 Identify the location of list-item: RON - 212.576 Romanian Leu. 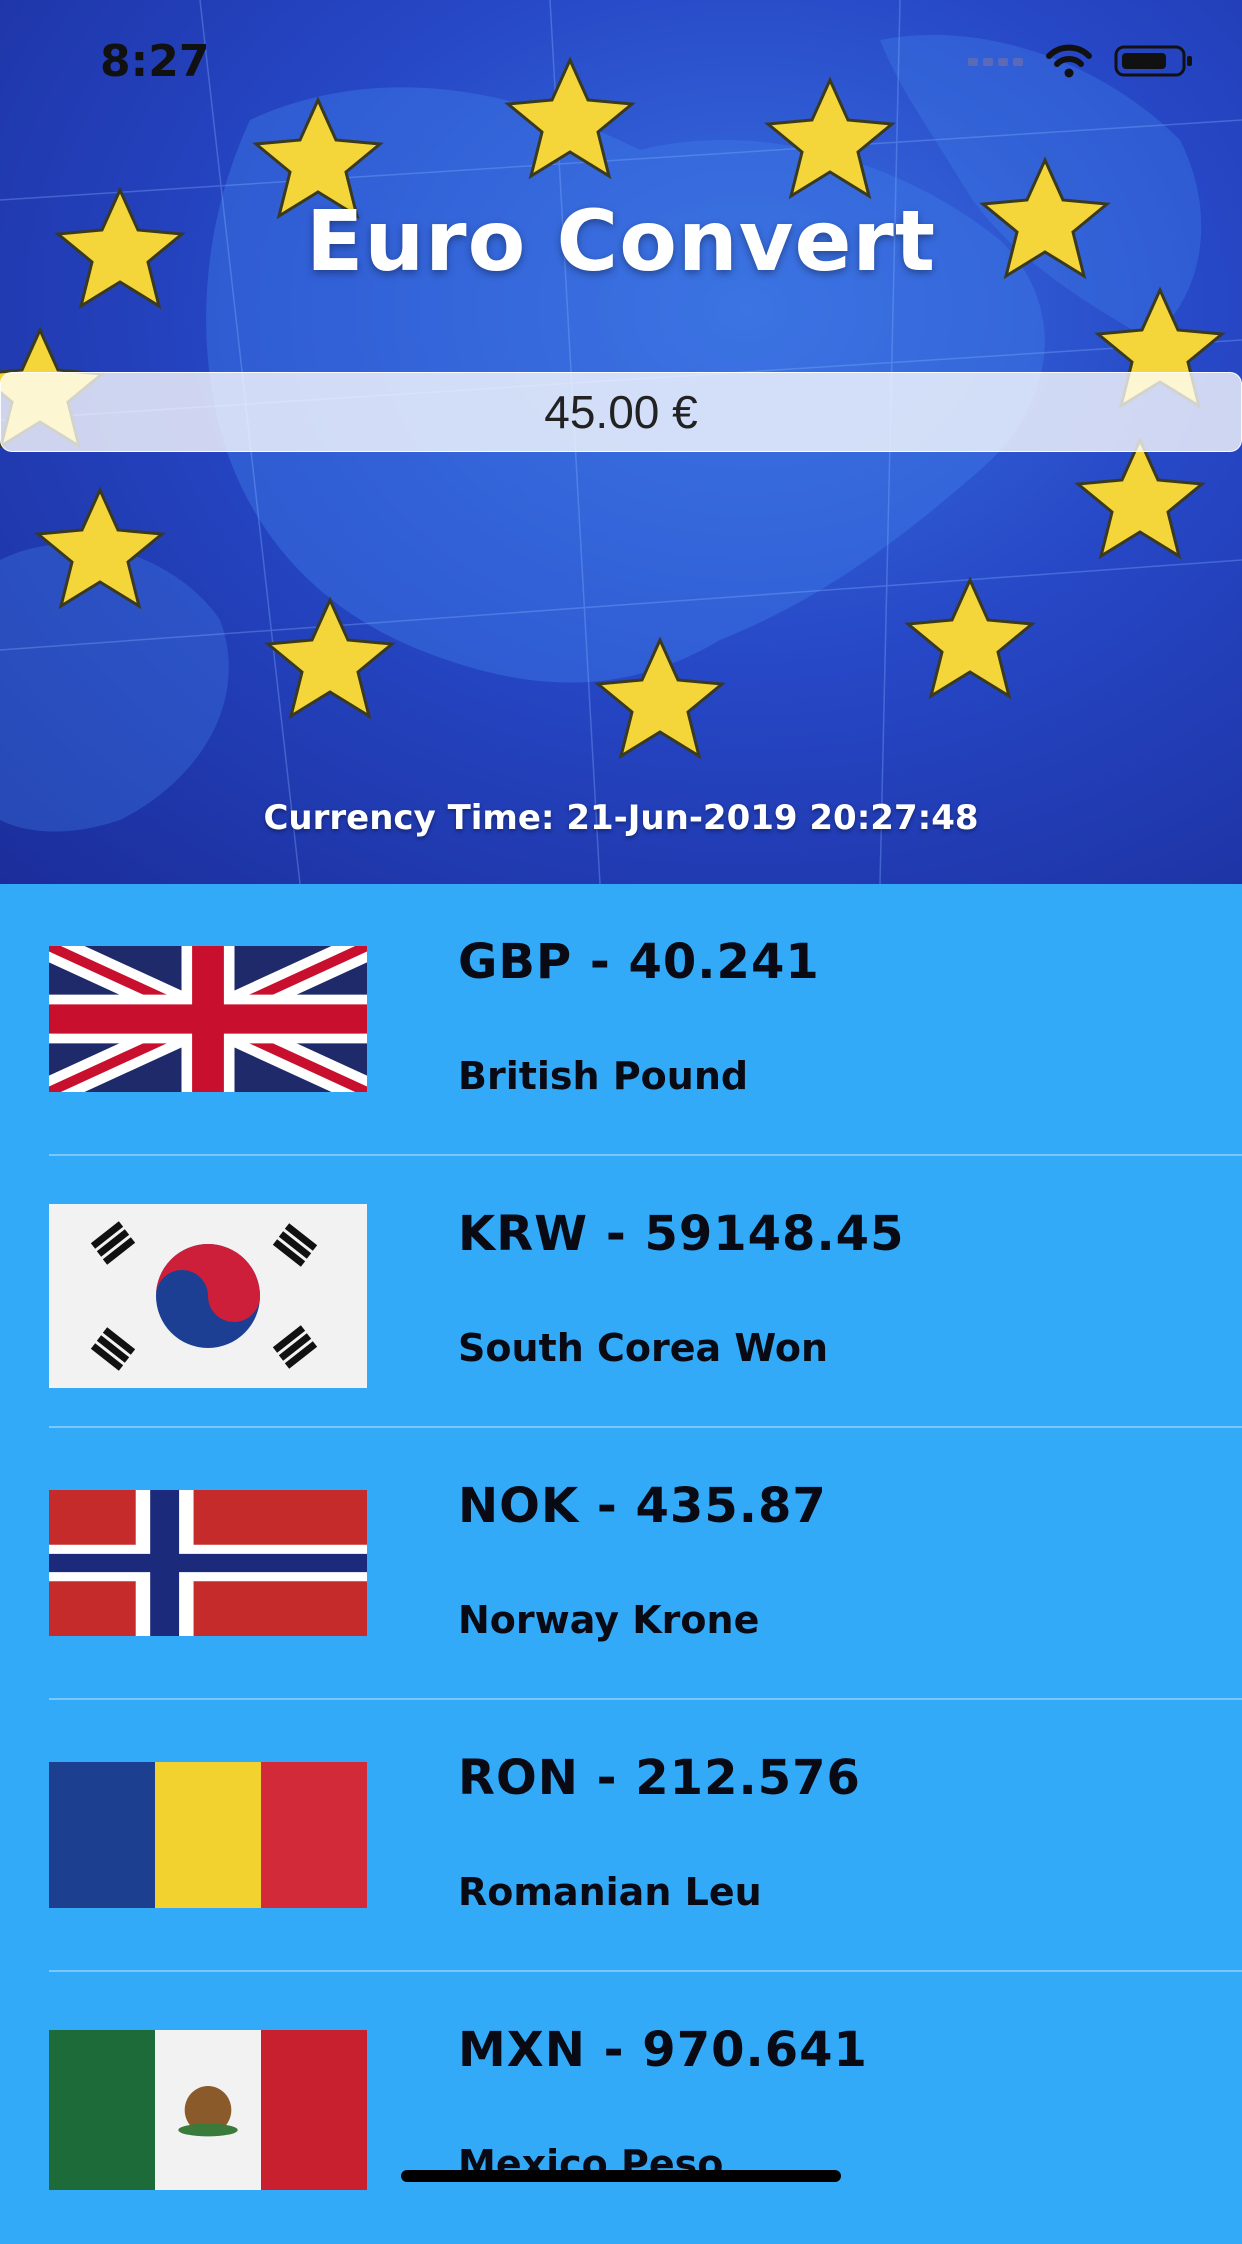
(621, 1836).